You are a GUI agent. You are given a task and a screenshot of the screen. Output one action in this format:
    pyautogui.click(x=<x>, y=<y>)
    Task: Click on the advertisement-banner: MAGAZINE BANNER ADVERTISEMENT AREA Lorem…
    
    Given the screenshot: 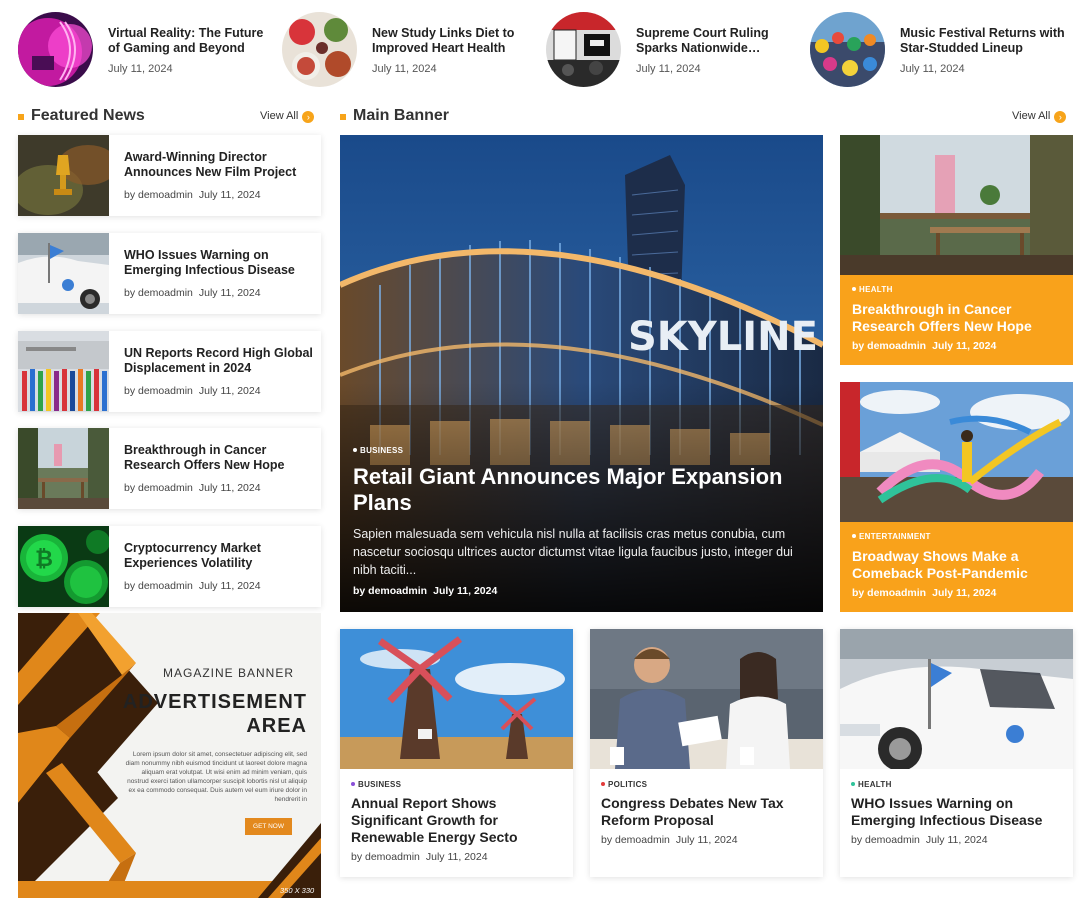 What is the action you would take?
    pyautogui.click(x=169, y=755)
    